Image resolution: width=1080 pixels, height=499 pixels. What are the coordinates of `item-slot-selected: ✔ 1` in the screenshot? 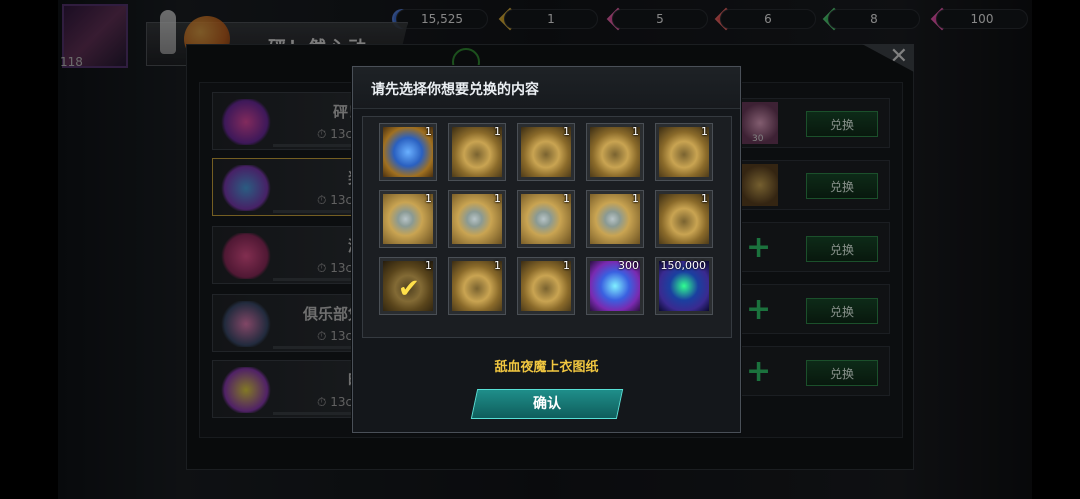 It's located at (408, 286).